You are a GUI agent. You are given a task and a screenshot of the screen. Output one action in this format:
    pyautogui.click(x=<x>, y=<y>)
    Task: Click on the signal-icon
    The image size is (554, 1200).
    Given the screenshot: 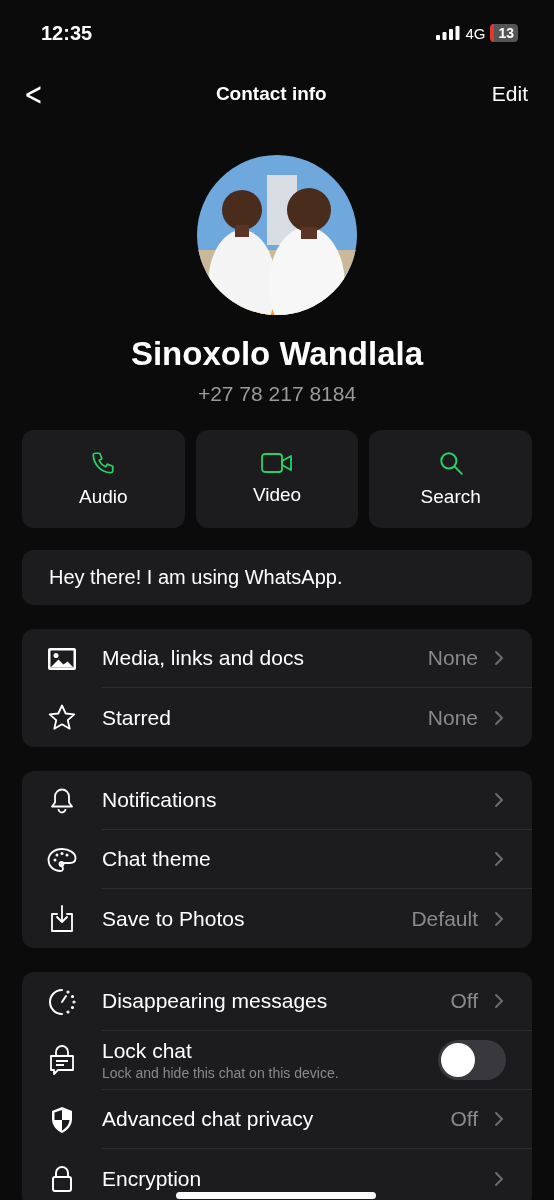 What is the action you would take?
    pyautogui.click(x=448, y=33)
    